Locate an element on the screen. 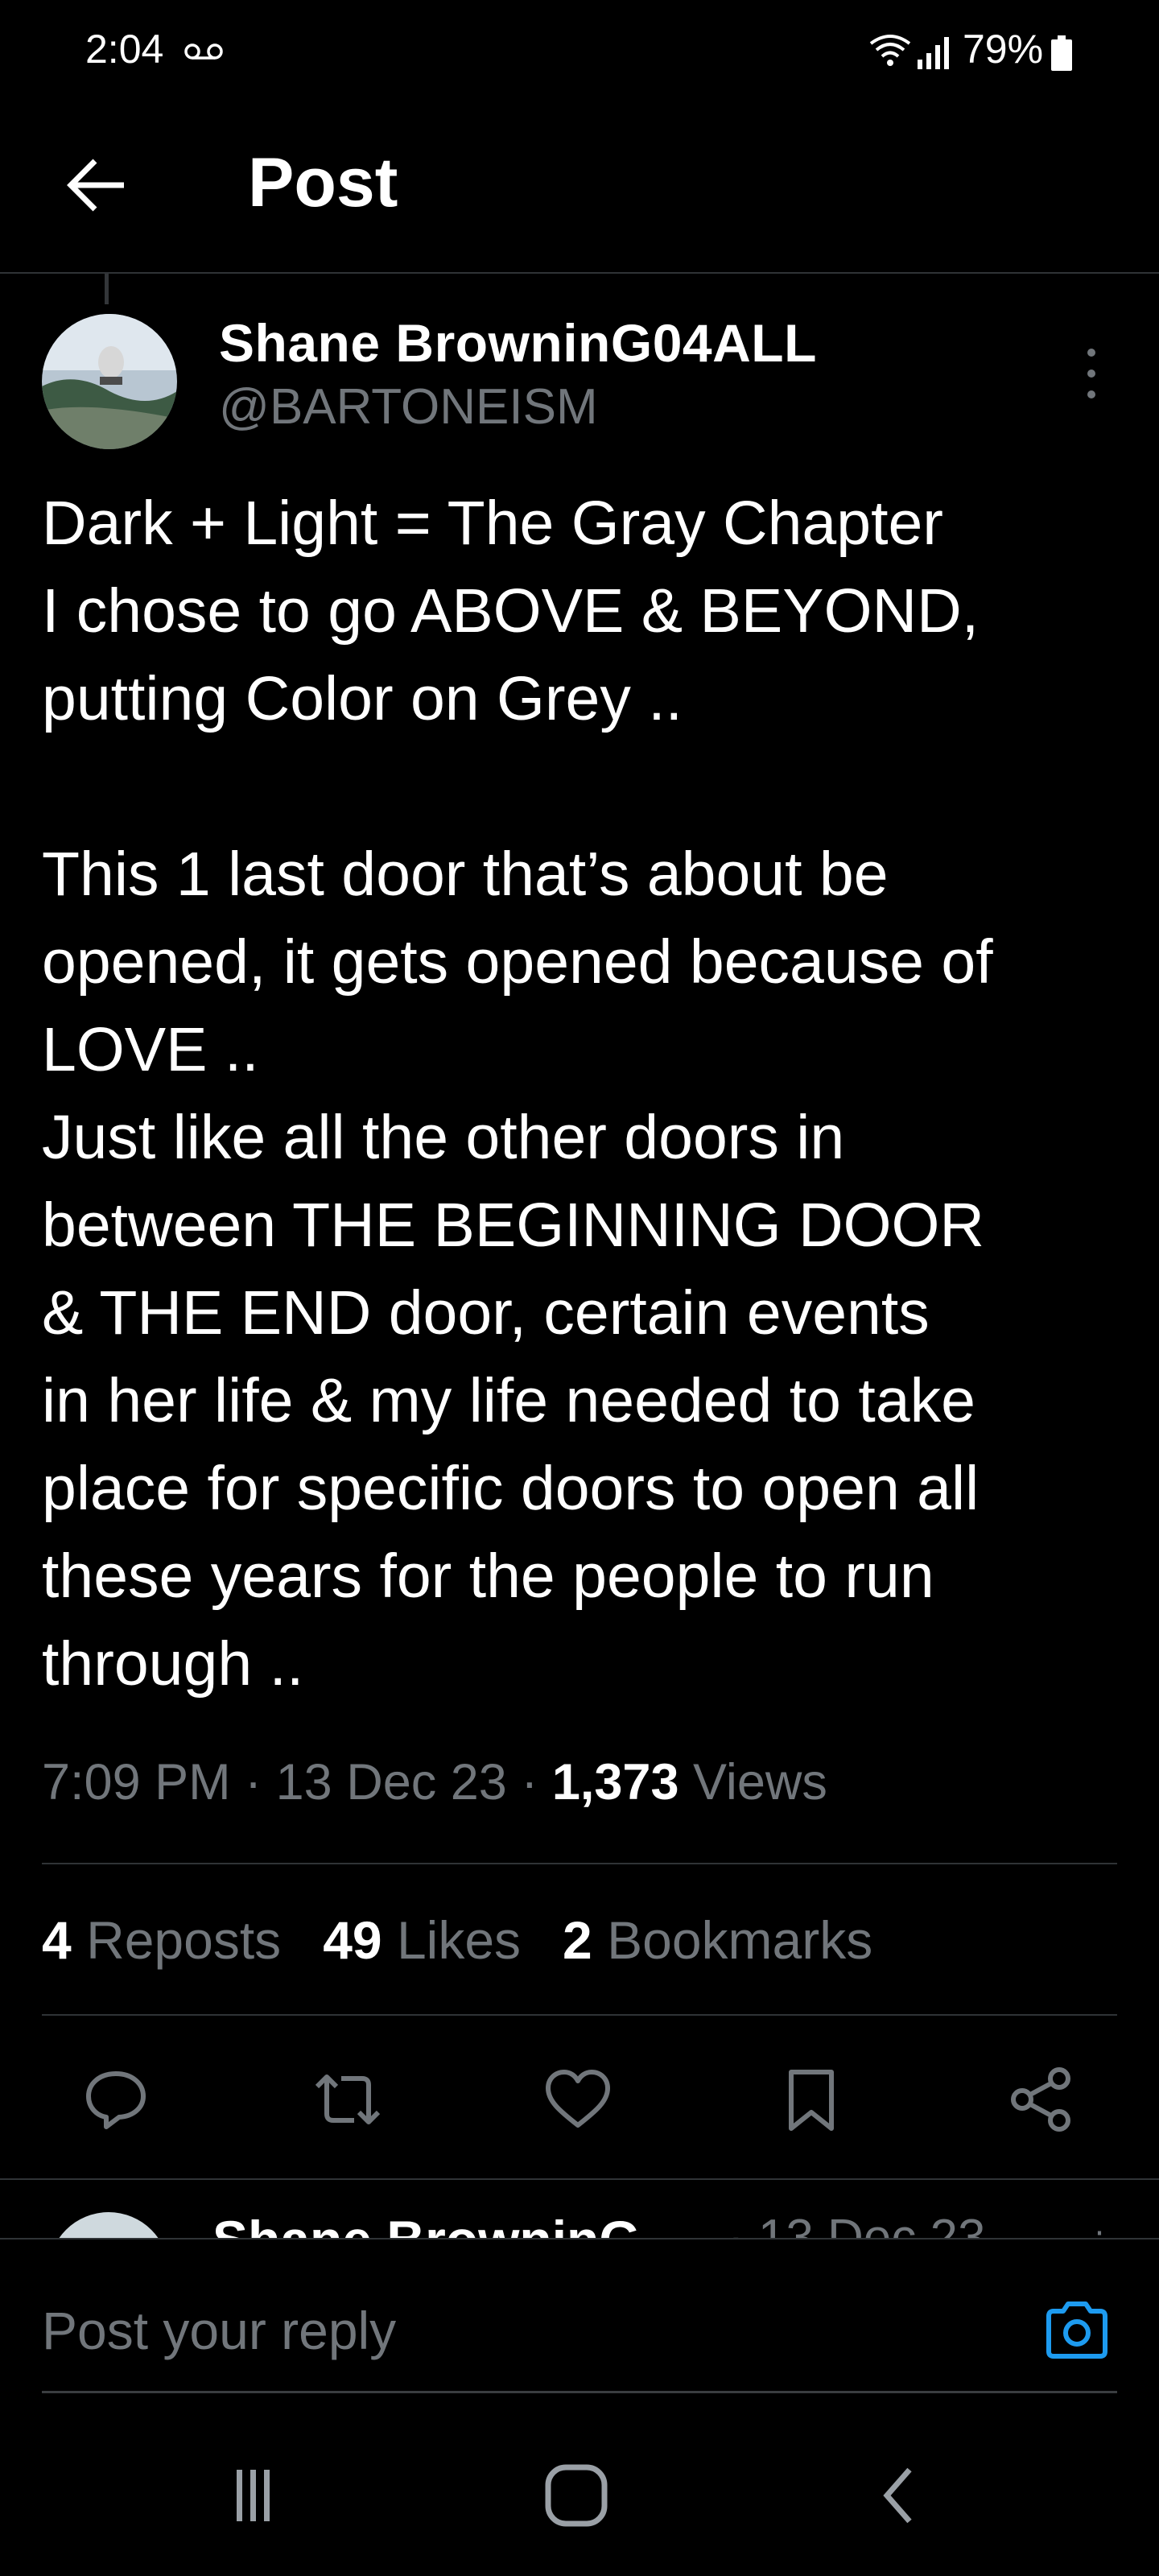 This screenshot has width=1159, height=2576. header-divider is located at coordinates (579, 273).